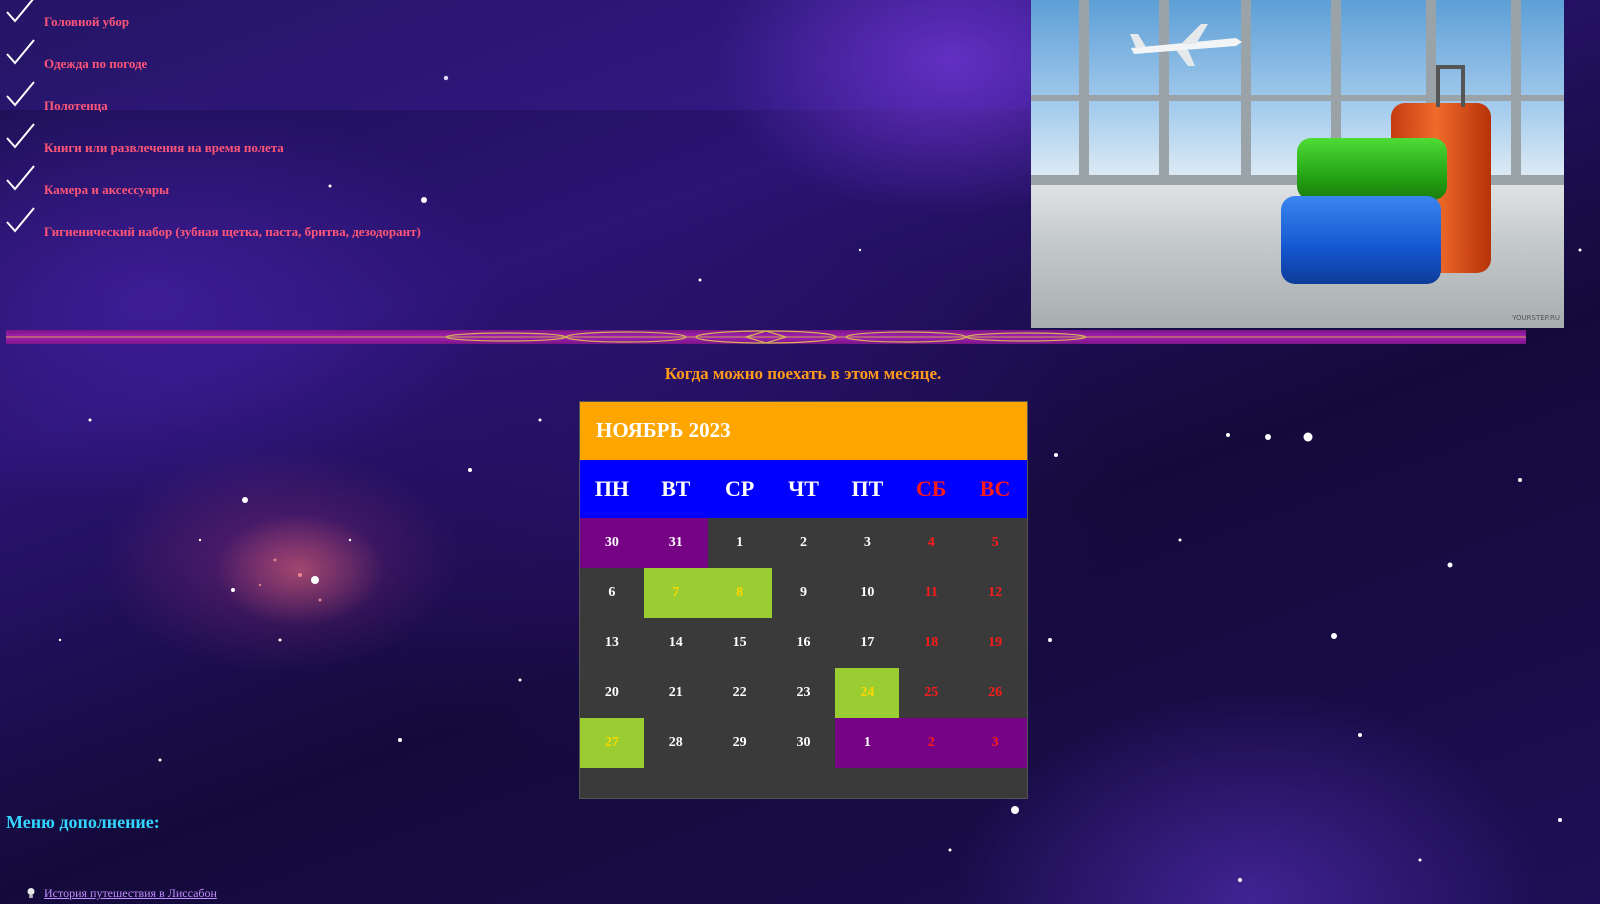  Describe the element at coordinates (739, 488) in the screenshot. I see `calendar-weekday: СР` at that location.